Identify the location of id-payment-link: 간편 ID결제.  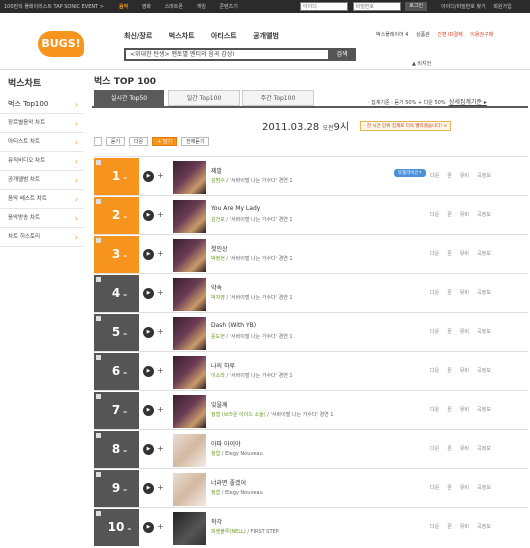
(449, 35).